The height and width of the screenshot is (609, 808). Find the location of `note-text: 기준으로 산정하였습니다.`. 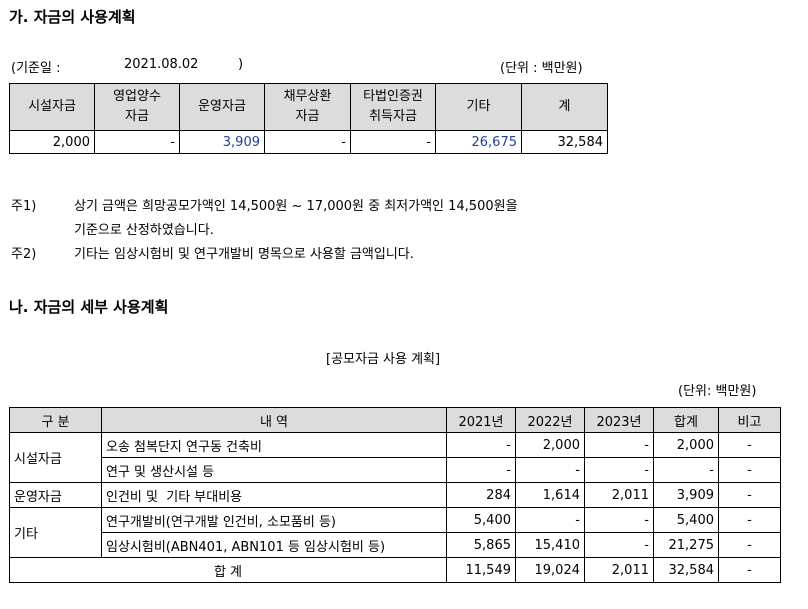

note-text: 기준으로 산정하였습니다. is located at coordinates (144, 230).